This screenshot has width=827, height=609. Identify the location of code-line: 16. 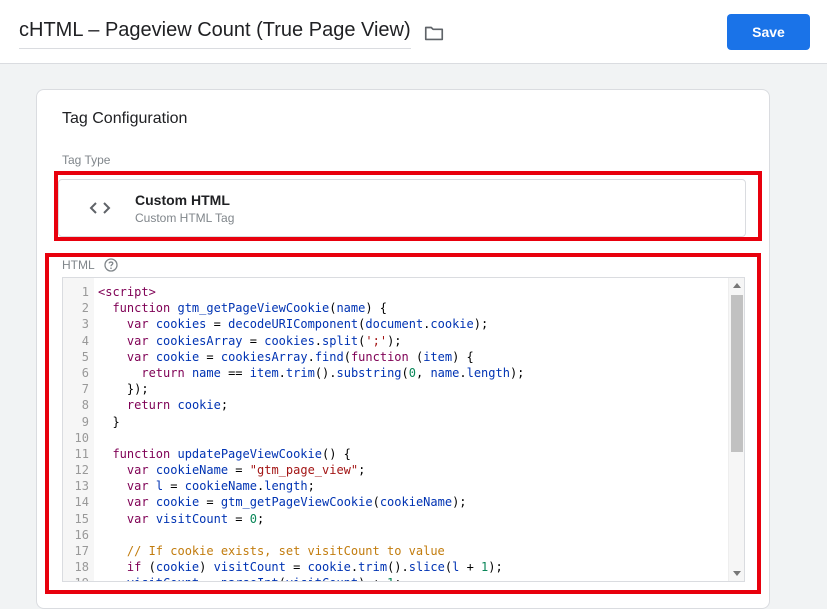
(76, 535).